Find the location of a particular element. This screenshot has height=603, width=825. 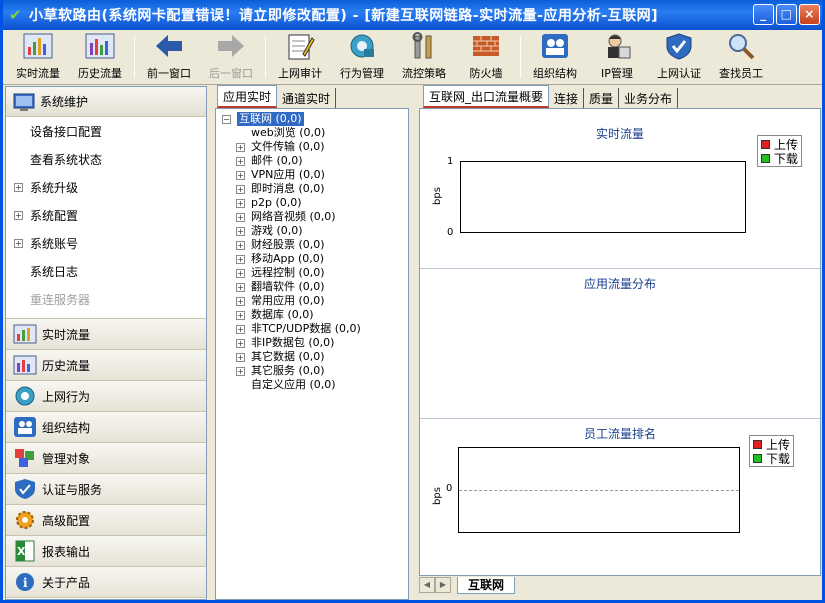

nav-group-browsing: 上网行为 is located at coordinates (106, 396).